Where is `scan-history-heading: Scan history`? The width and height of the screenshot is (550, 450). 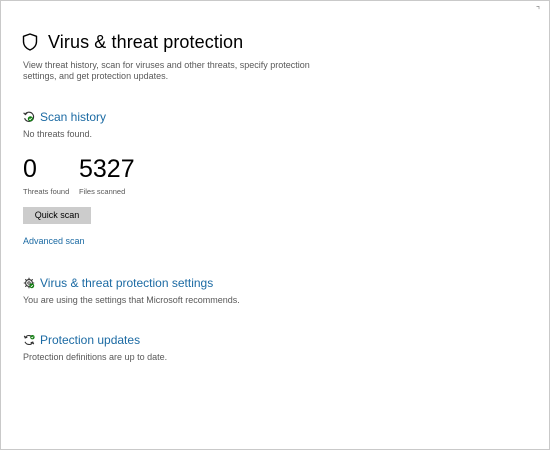
scan-history-heading: Scan history is located at coordinates (64, 117).